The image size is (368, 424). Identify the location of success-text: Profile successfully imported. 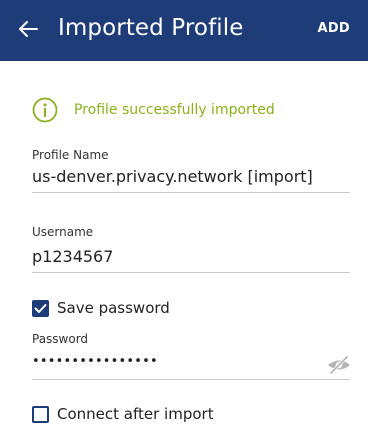
(174, 110).